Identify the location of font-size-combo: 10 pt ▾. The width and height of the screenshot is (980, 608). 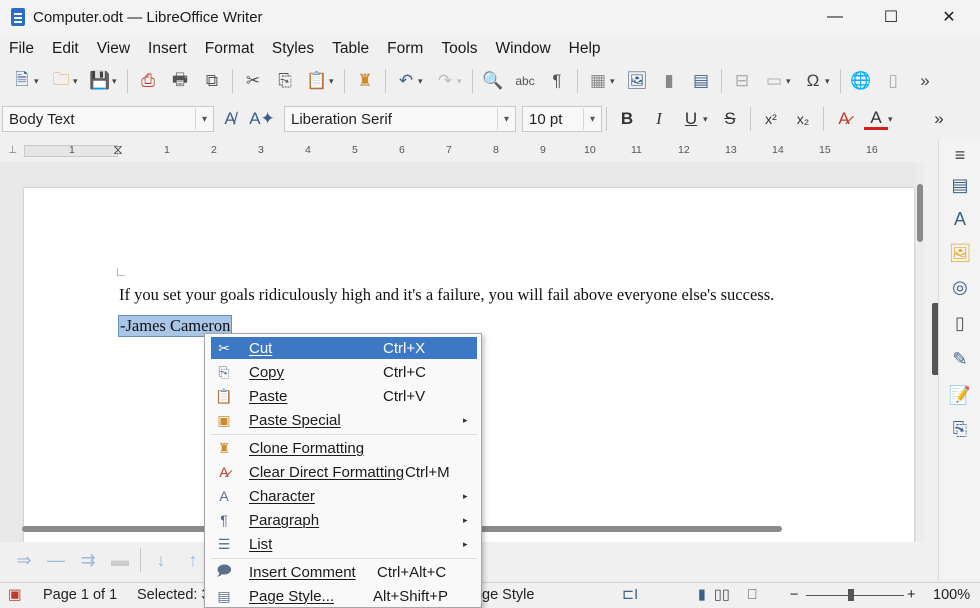
(562, 119).